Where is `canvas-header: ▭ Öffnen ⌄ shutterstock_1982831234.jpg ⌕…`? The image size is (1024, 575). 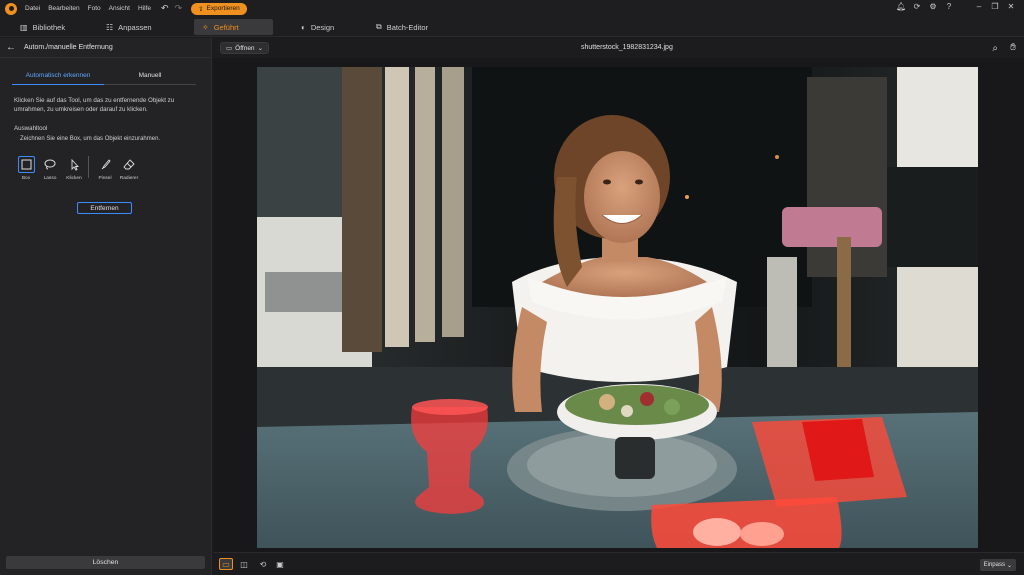
canvas-header: ▭ Öffnen ⌄ shutterstock_1982831234.jpg ⌕… is located at coordinates (618, 48).